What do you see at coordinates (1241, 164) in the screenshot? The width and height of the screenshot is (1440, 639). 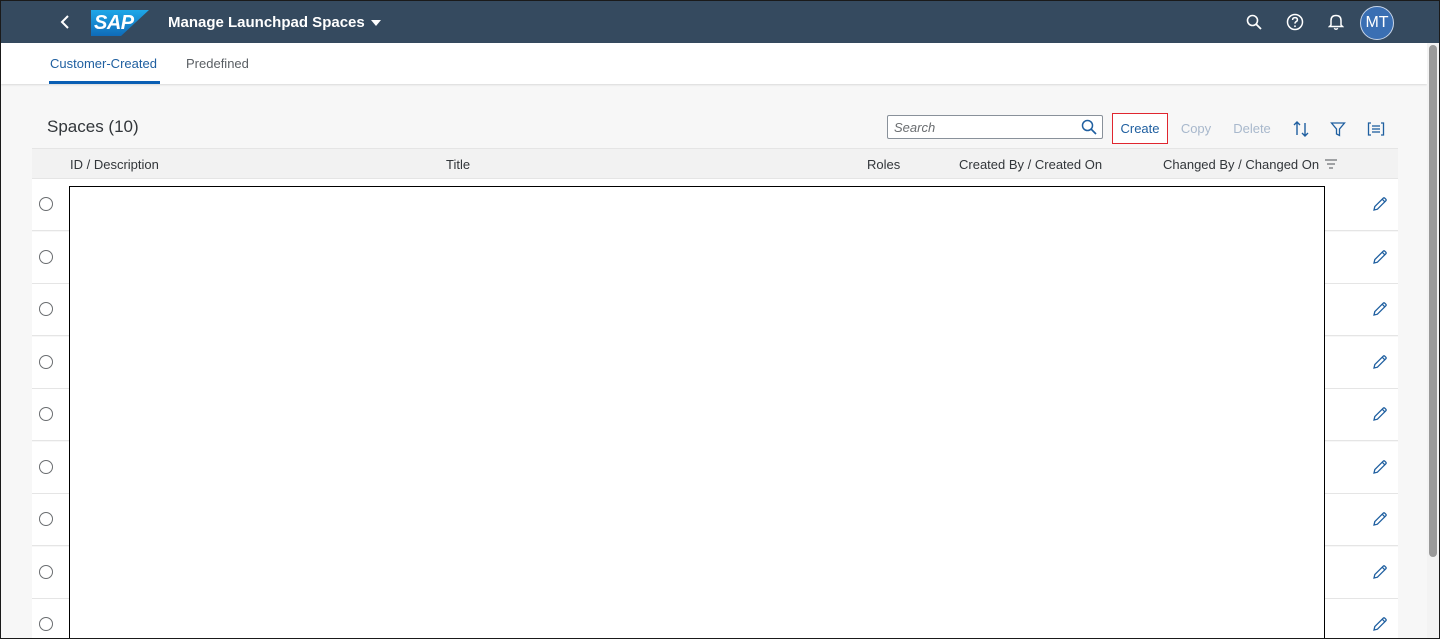 I see `column-header-changed: Changed By / Changed On` at bounding box center [1241, 164].